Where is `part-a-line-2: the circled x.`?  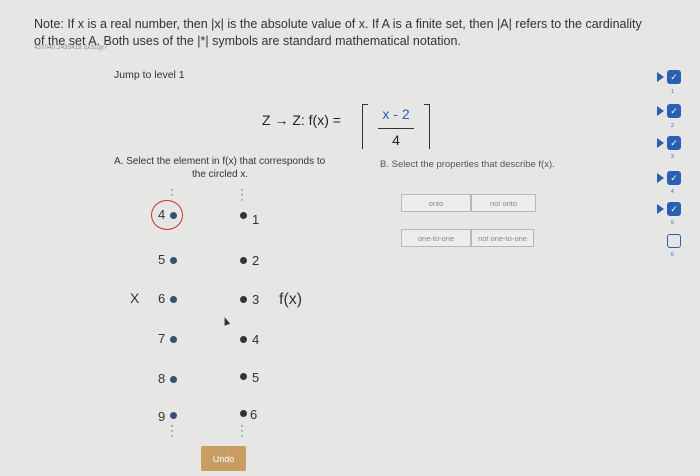
part-a-line-2: the circled x. is located at coordinates (220, 174).